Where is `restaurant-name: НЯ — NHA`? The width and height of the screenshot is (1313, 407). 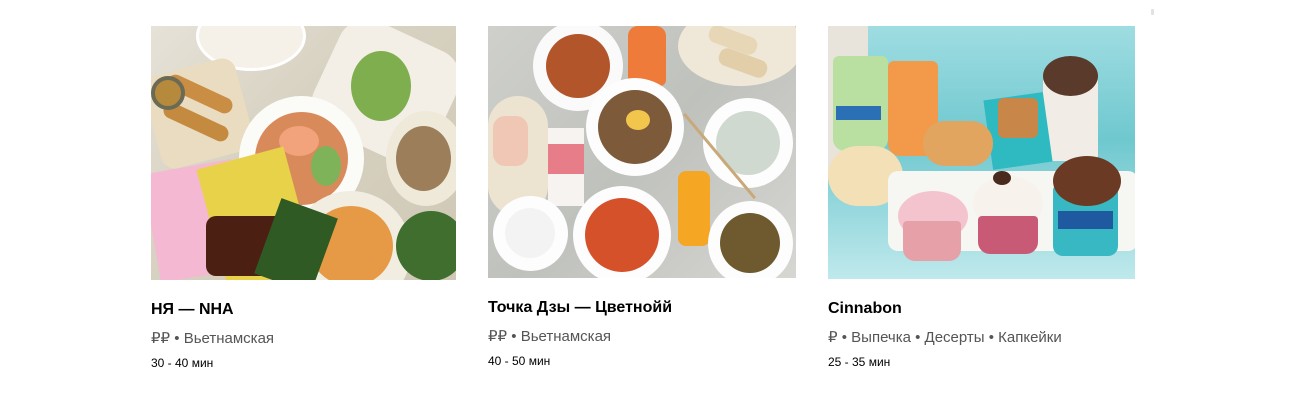
restaurant-name: НЯ — NHA is located at coordinates (303, 310).